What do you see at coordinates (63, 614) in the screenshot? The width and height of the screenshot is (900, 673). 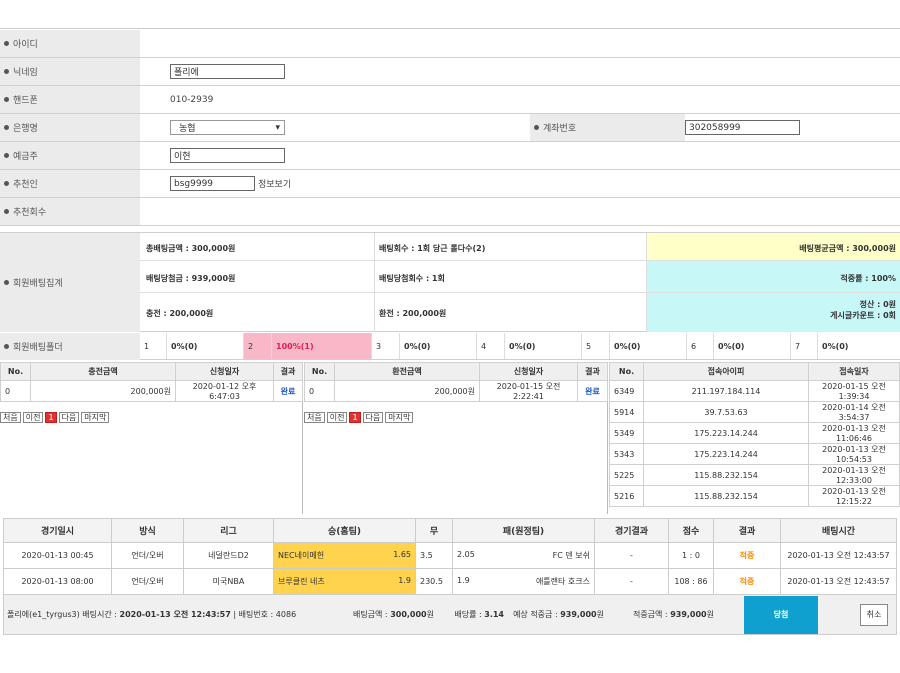 I see `bet-info-prefix: 폴리에(e1_tyrgus3) 배팅시간 :` at bounding box center [63, 614].